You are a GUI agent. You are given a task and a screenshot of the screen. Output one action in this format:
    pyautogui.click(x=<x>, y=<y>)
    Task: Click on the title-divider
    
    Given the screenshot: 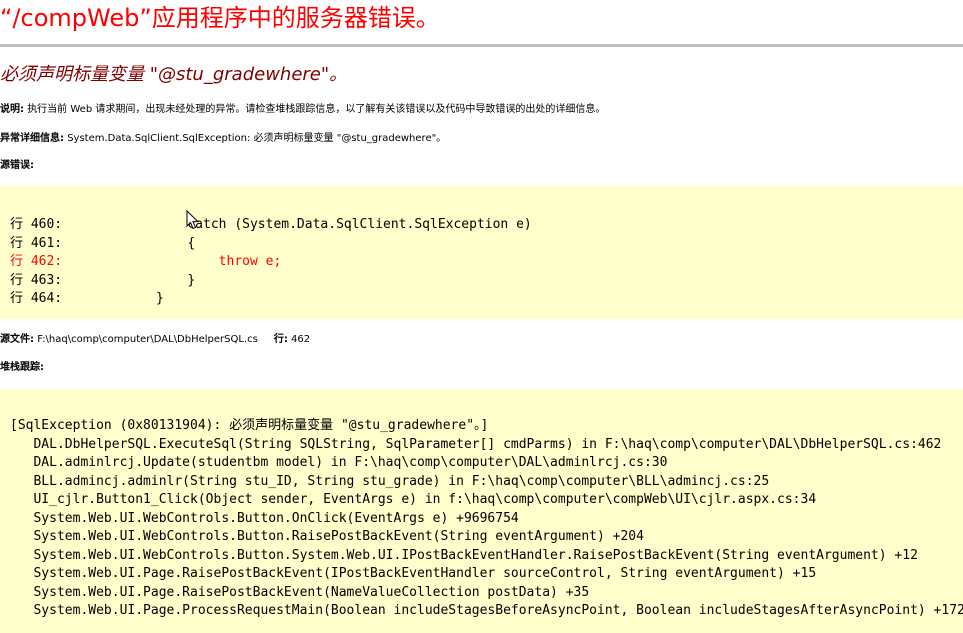 What is the action you would take?
    pyautogui.click(x=481, y=45)
    